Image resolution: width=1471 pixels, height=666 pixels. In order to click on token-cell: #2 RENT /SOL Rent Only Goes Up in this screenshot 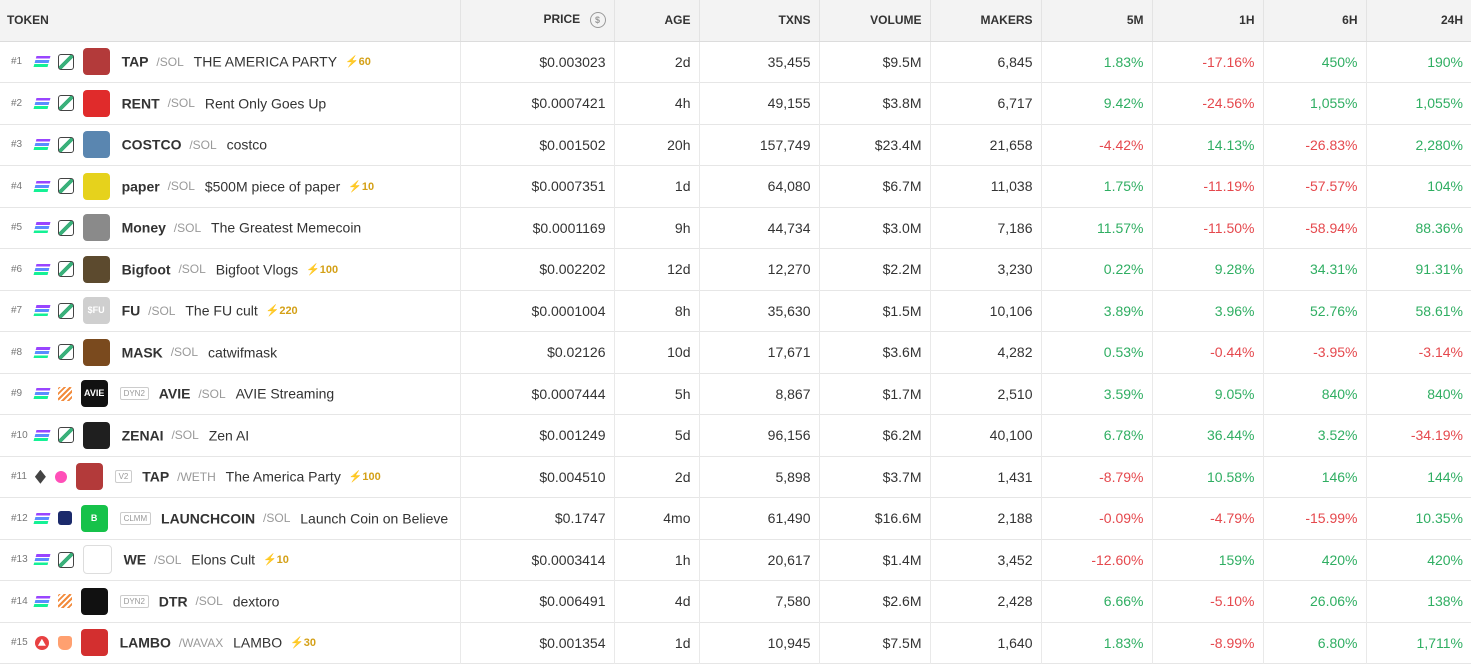, I will do `click(230, 104)`.